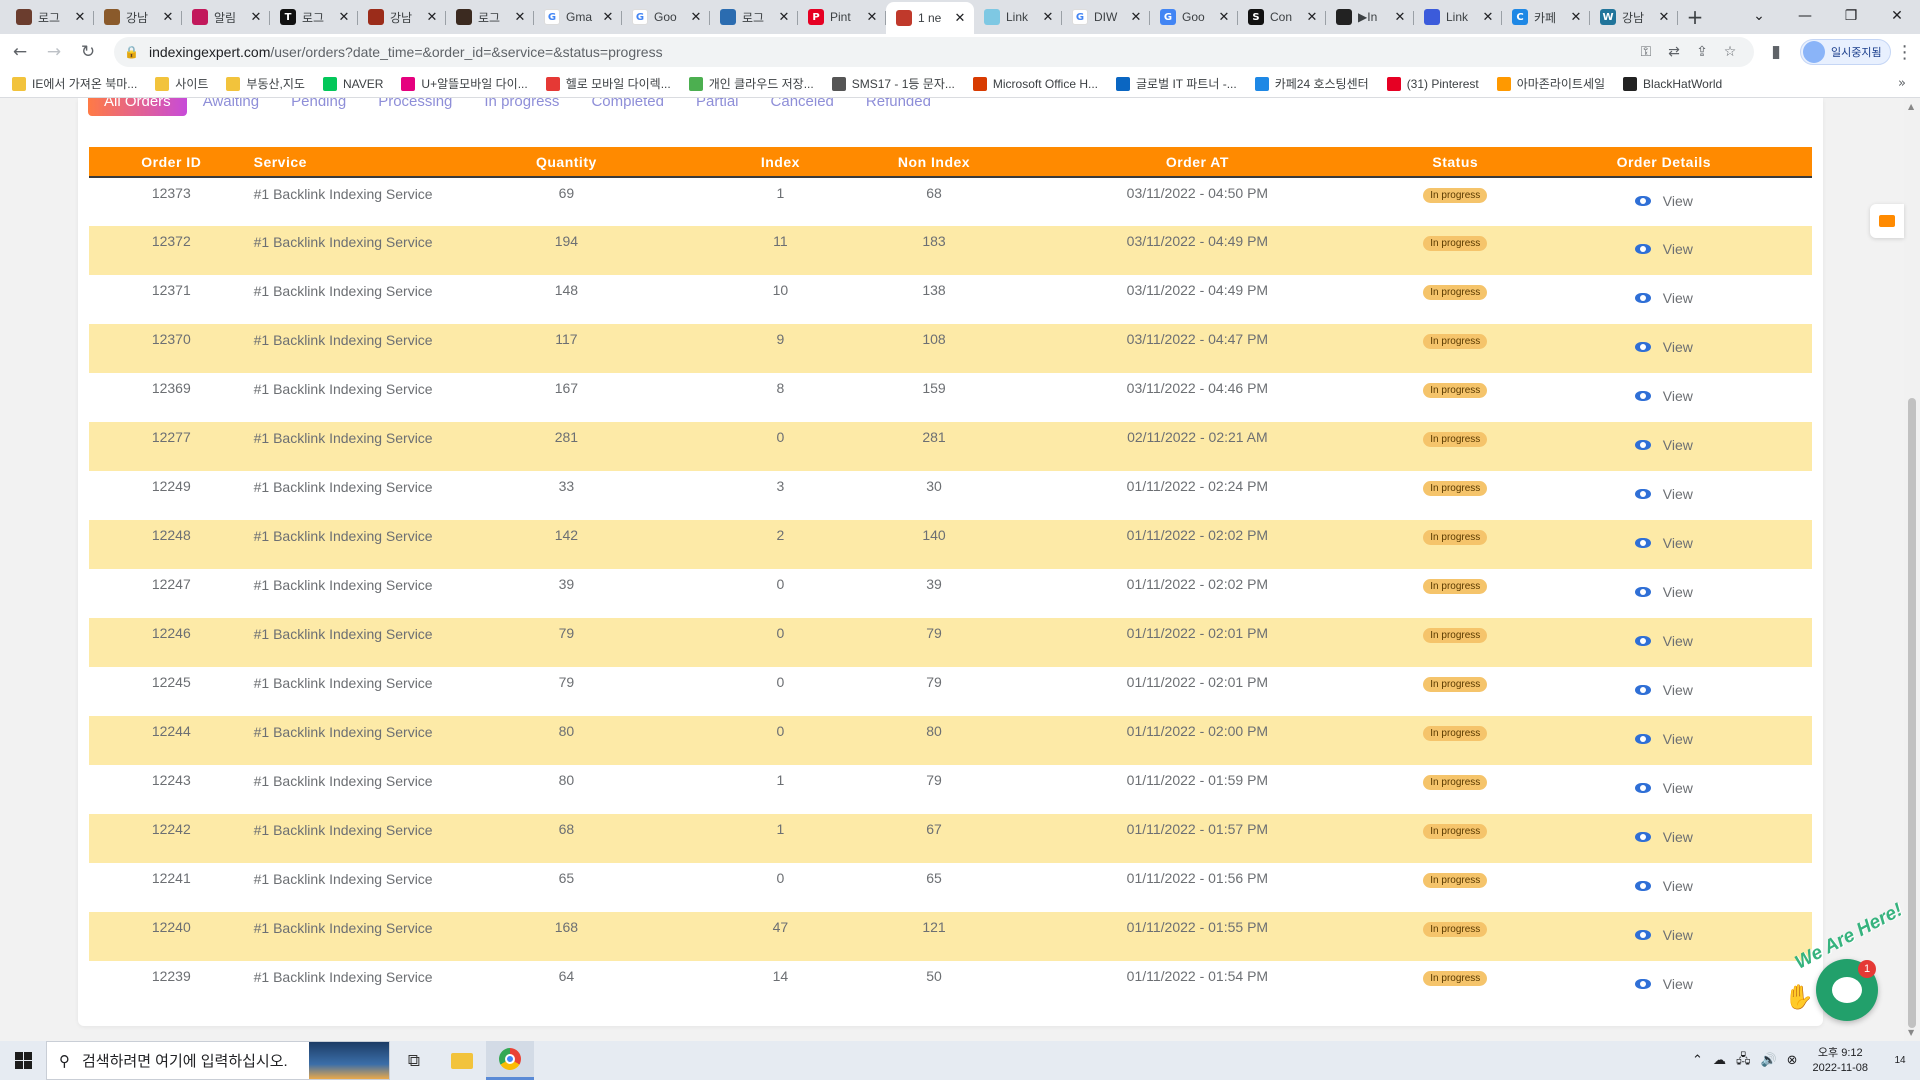  I want to click on browser-tab: G Goo ✕, so click(1194, 17).